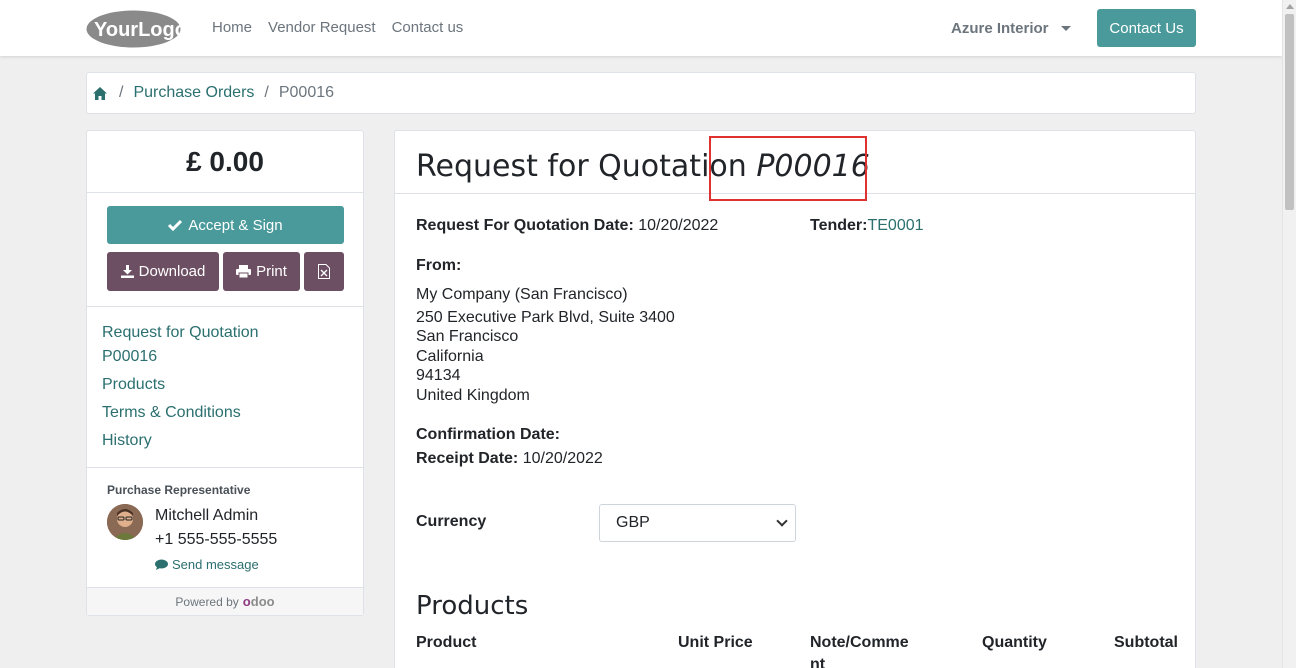  What do you see at coordinates (322, 27) in the screenshot?
I see `nav-vendor-request: Vendor Request` at bounding box center [322, 27].